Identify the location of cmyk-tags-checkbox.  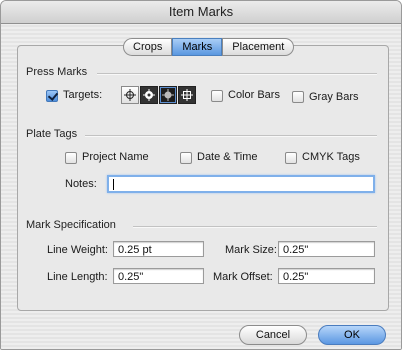
(291, 158).